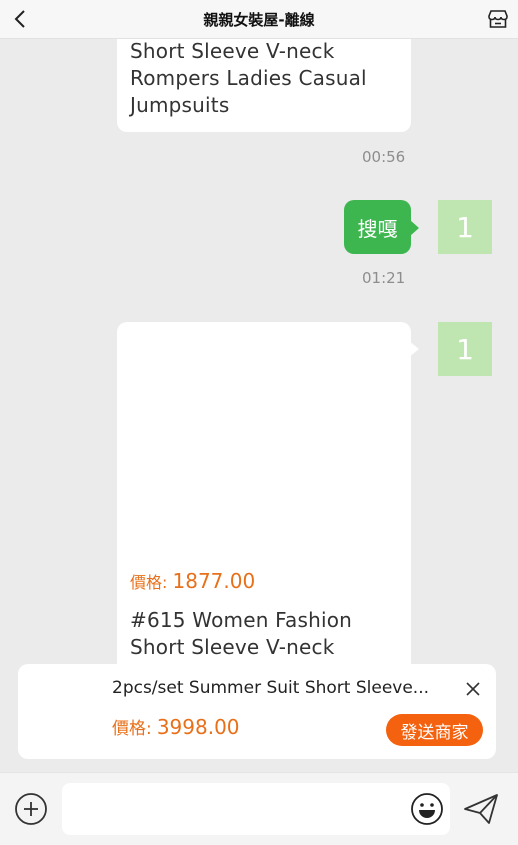  I want to click on send-plane-icon, so click(481, 809).